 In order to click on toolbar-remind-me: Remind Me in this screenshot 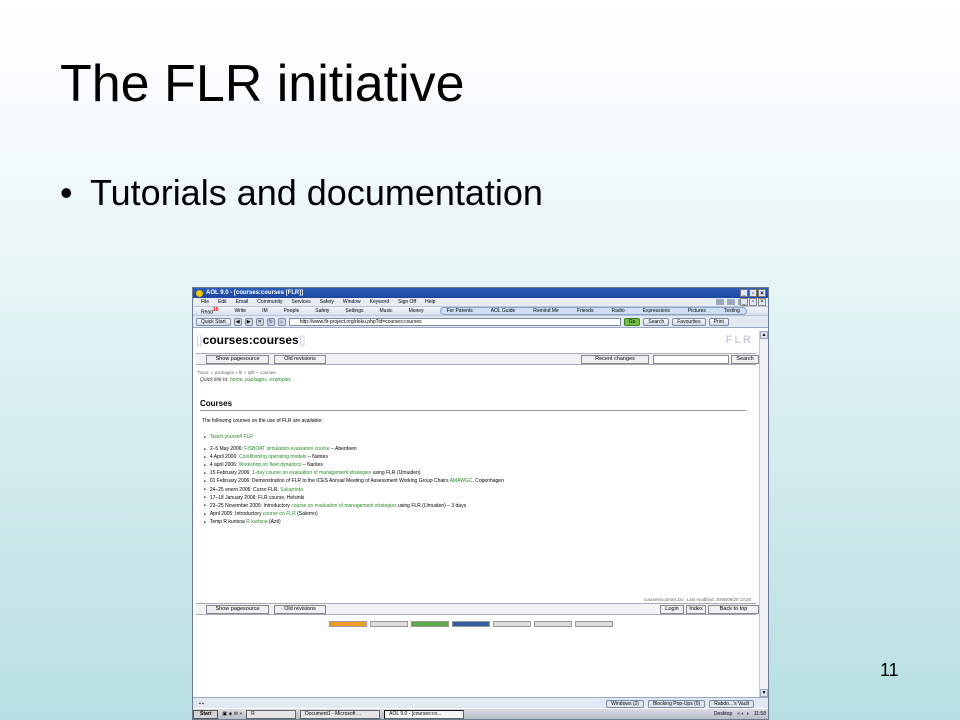, I will do `click(546, 311)`.